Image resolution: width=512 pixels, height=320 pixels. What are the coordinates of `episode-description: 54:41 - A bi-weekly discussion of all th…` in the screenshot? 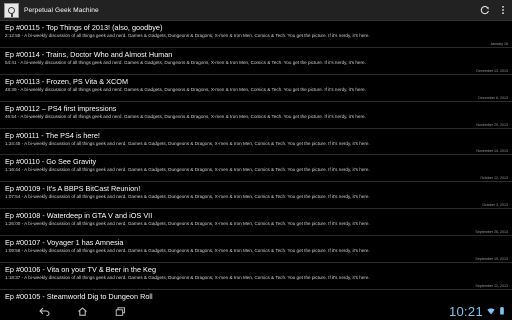 It's located at (185, 62).